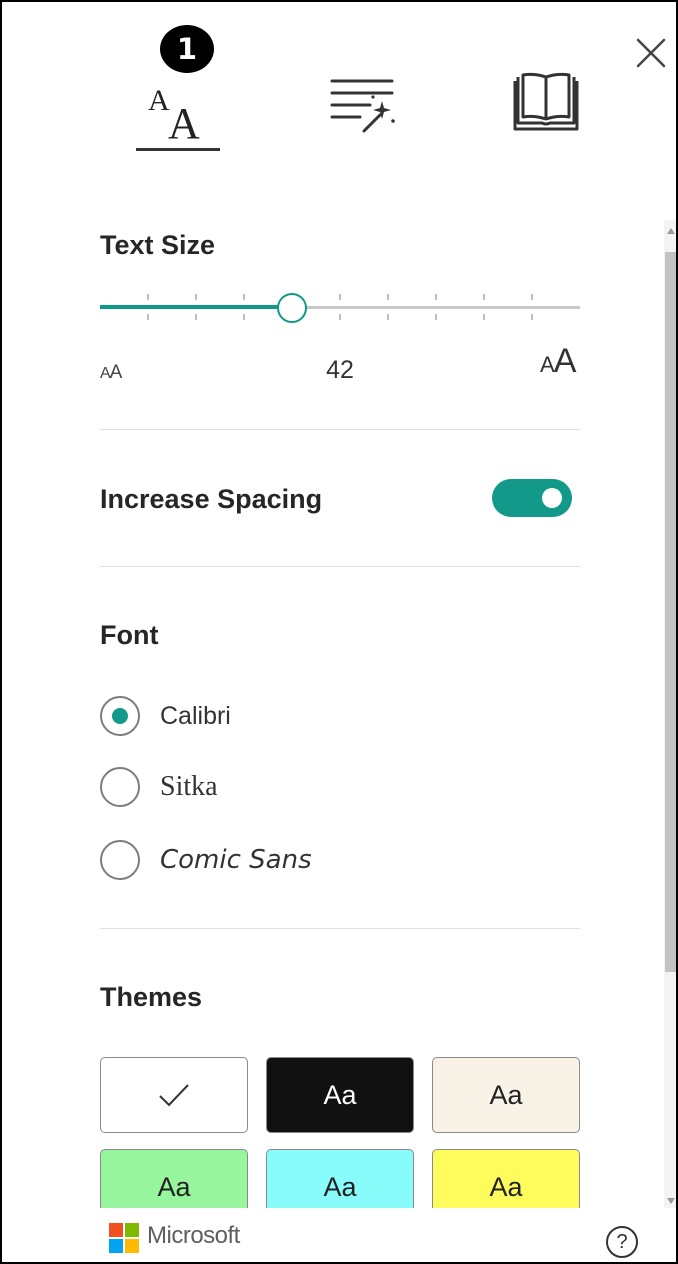  I want to click on theme-cyan-swatch: Aa, so click(340, 1178).